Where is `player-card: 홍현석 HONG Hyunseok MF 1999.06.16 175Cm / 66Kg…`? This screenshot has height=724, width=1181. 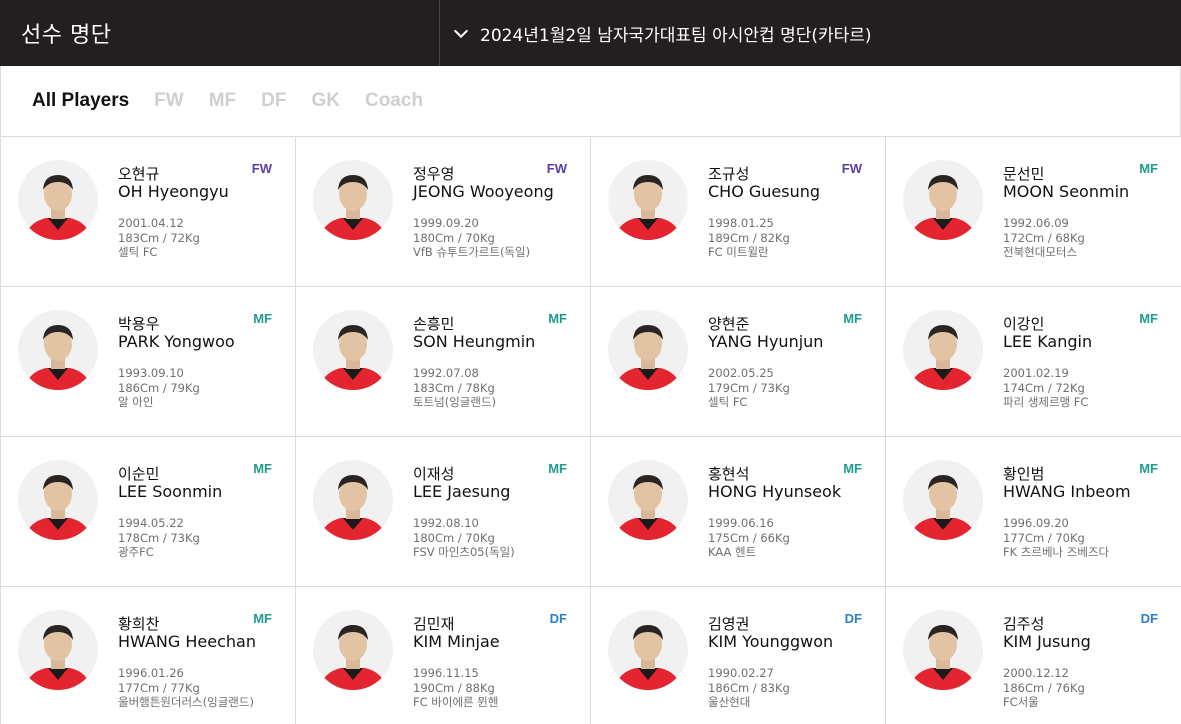 player-card: 홍현석 HONG Hyunseok MF 1999.06.16 175Cm / 66Kg… is located at coordinates (738, 512).